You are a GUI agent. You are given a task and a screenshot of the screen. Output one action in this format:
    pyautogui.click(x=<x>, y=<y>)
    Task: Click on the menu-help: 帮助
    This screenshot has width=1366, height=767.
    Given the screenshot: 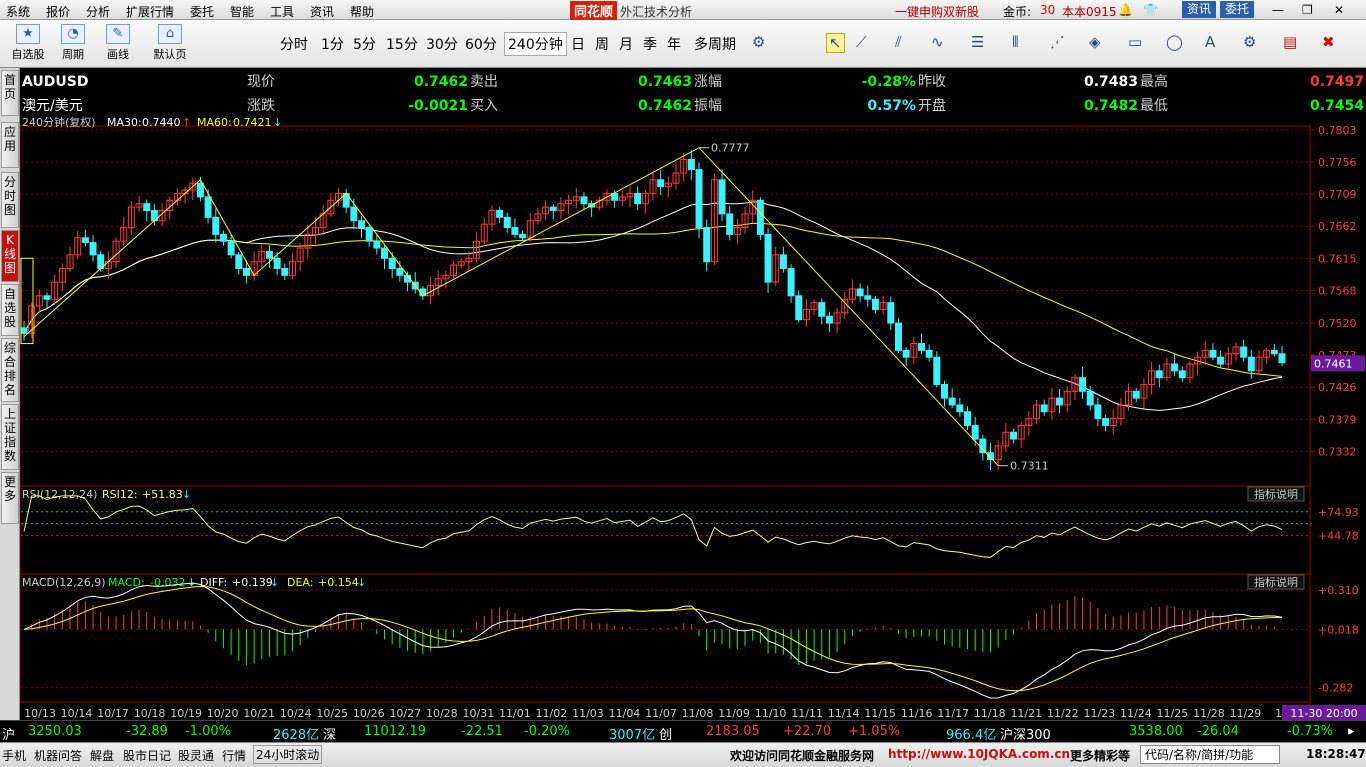 What is the action you would take?
    pyautogui.click(x=362, y=11)
    